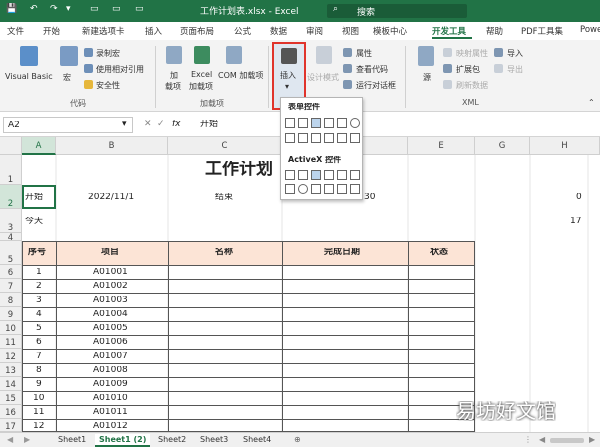 This screenshot has width=600, height=447. What do you see at coordinates (290, 175) in the screenshot?
I see `activex-button-icon` at bounding box center [290, 175].